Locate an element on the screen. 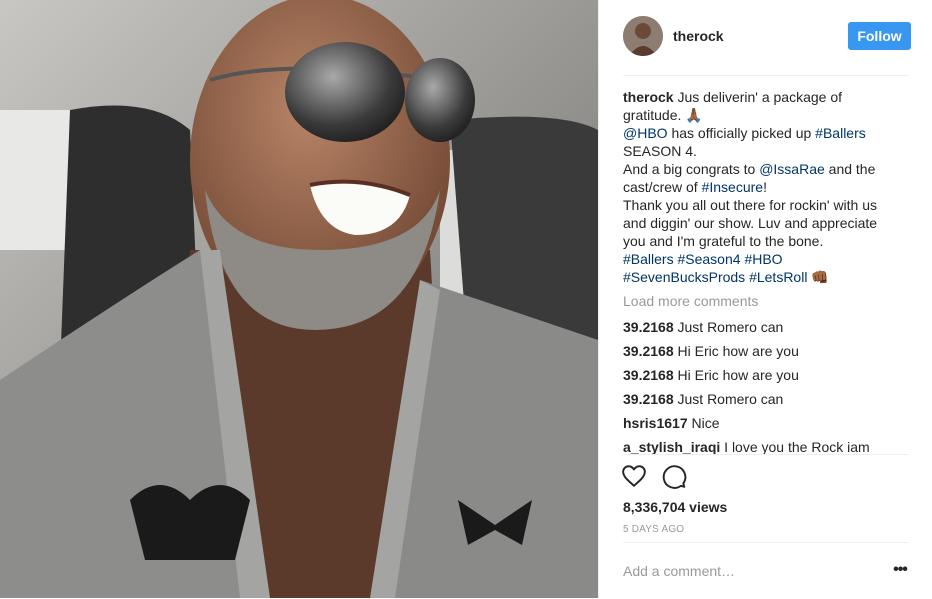  comment-input is located at coordinates (748, 571).